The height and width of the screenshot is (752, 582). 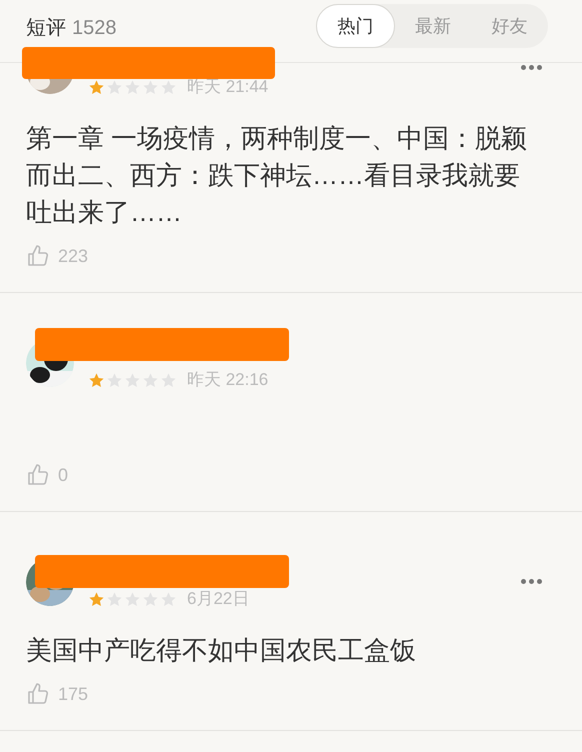 What do you see at coordinates (433, 26) in the screenshot?
I see `tab: 最新` at bounding box center [433, 26].